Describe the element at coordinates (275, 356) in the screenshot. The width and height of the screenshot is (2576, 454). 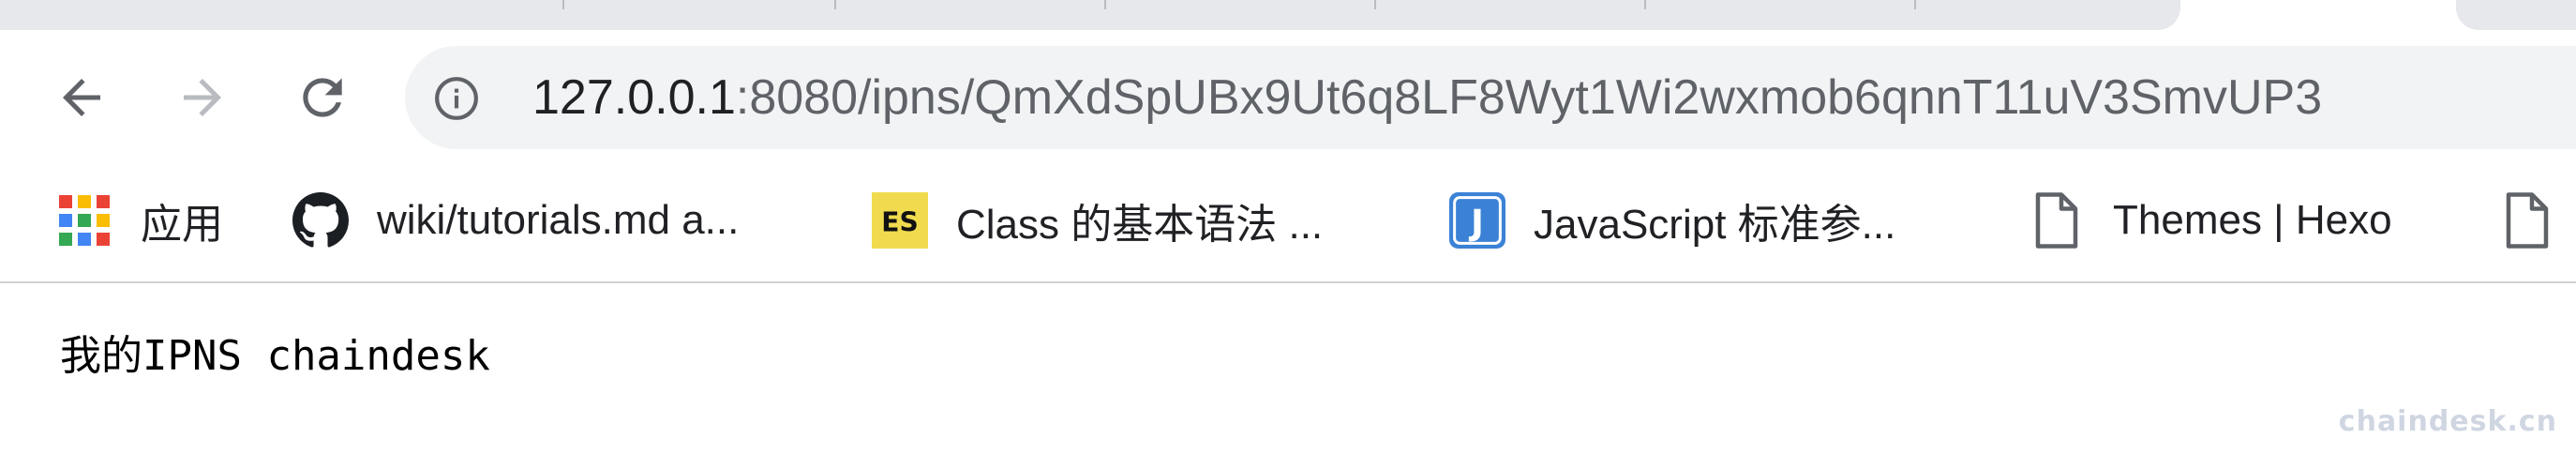
I see `page-body-text: 我的IPNS chaindesk` at that location.